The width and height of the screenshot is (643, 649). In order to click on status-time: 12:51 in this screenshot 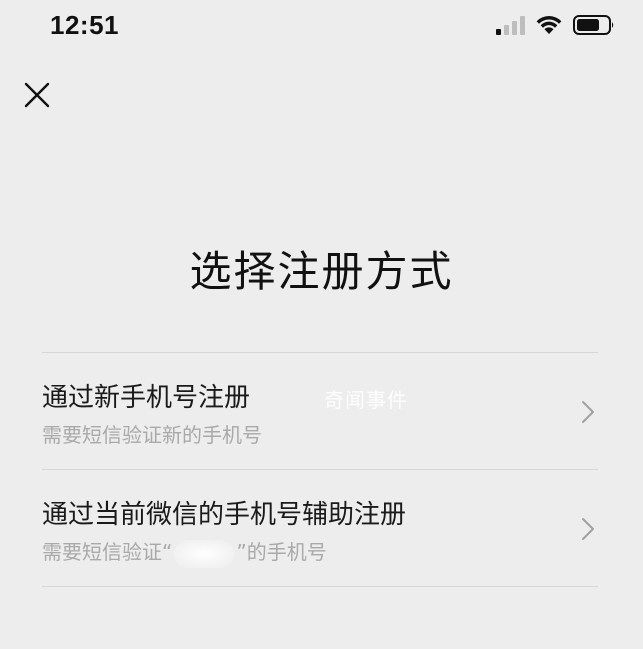, I will do `click(84, 25)`.